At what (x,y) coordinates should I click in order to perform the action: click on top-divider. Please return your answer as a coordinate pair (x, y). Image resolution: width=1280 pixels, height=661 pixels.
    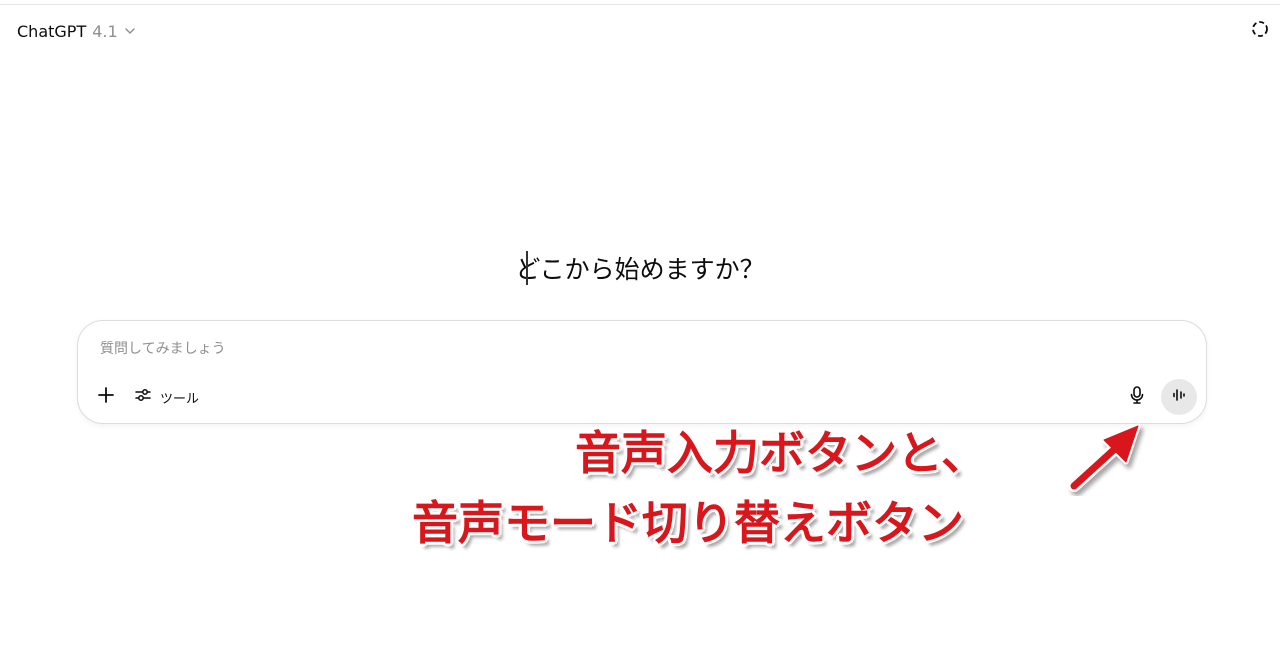
    Looking at the image, I should click on (640, 4).